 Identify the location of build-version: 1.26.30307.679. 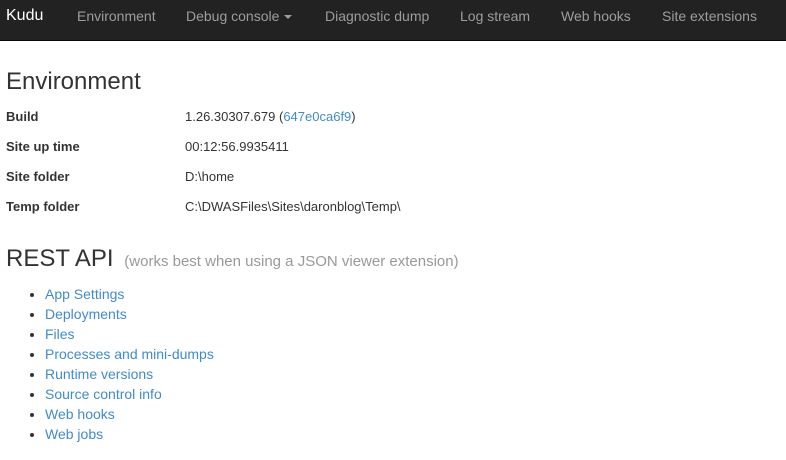
(230, 116).